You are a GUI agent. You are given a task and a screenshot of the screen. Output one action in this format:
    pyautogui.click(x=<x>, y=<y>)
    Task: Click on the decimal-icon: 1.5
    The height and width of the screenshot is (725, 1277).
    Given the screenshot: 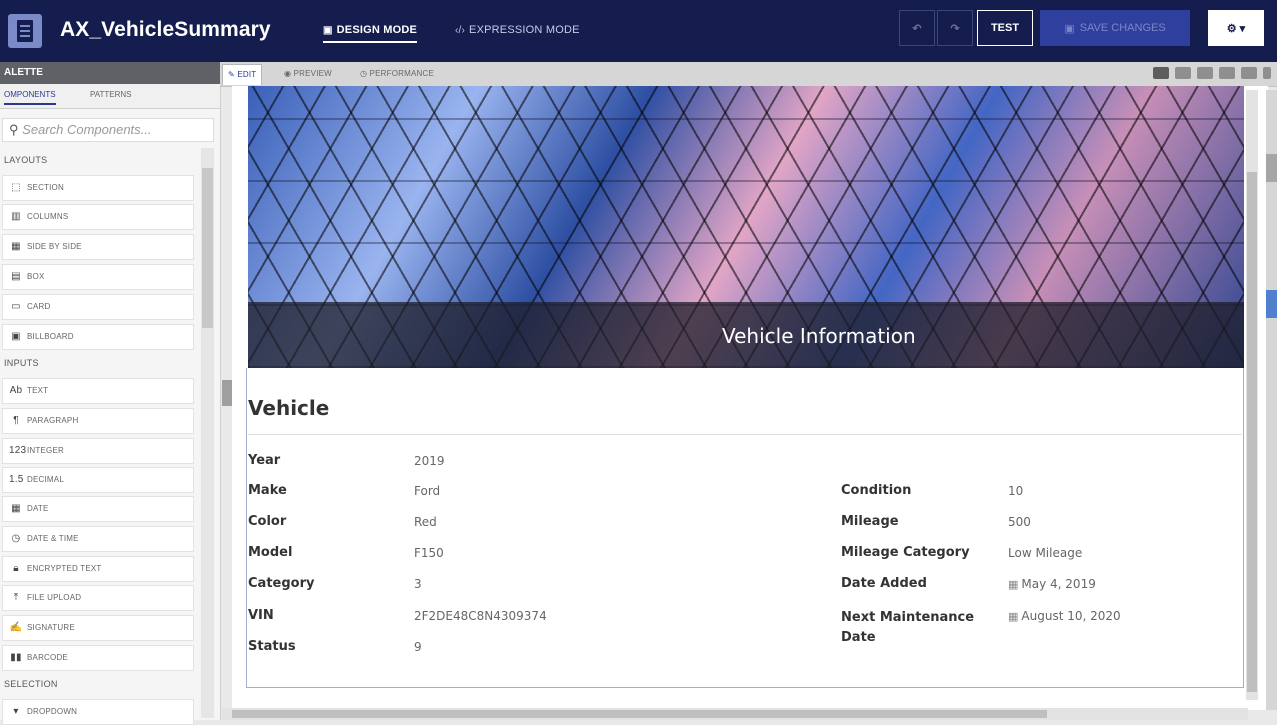 What is the action you would take?
    pyautogui.click(x=16, y=479)
    